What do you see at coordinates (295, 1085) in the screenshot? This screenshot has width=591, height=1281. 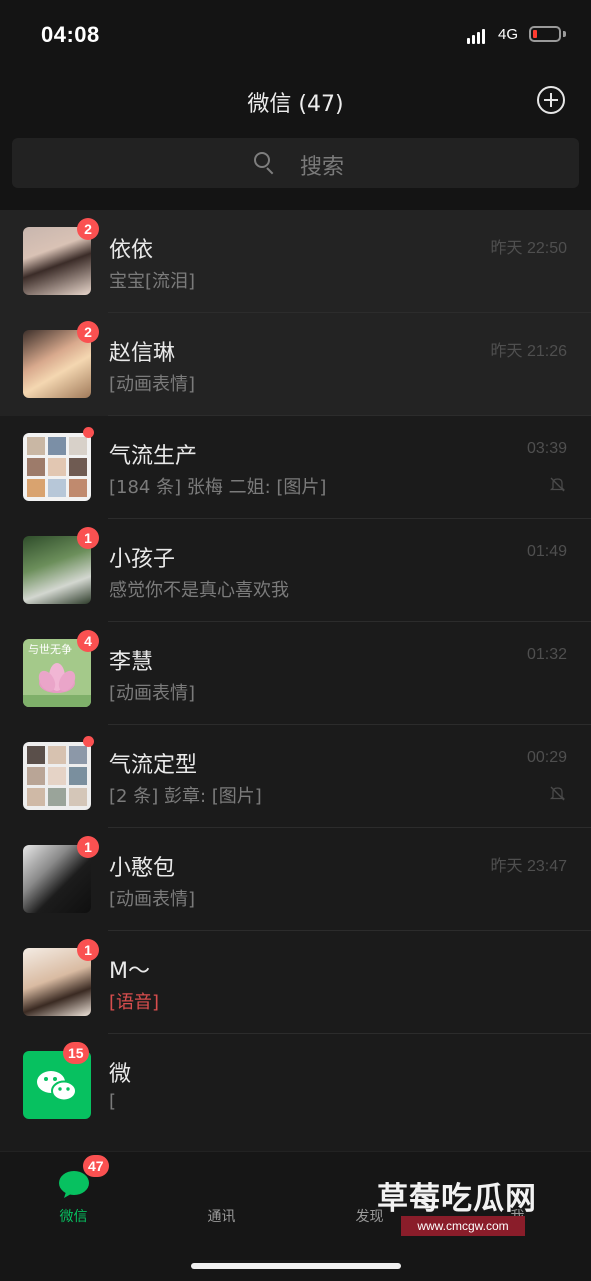 I see `chat-row-wechat: 15 微 [` at bounding box center [295, 1085].